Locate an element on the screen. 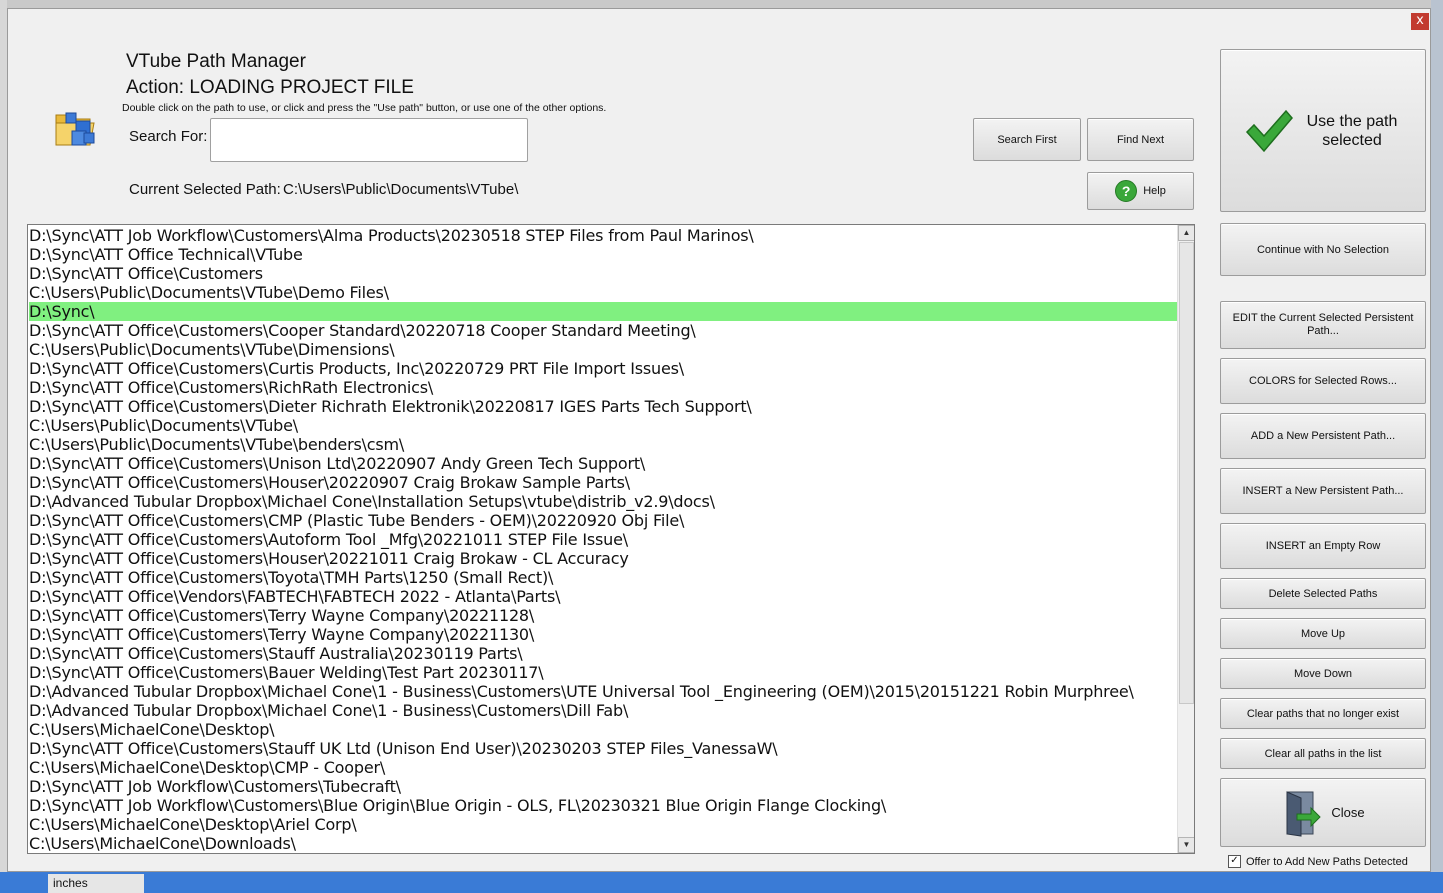 The width and height of the screenshot is (1443, 893). path-row: D:\Sync\ is located at coordinates (603, 311).